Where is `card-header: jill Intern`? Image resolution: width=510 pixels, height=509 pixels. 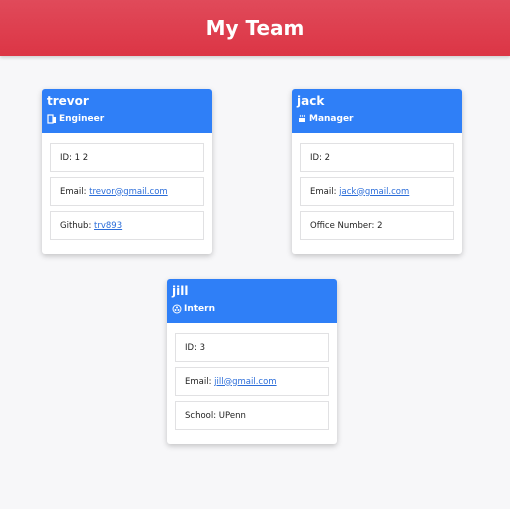
card-header: jill Intern is located at coordinates (252, 301).